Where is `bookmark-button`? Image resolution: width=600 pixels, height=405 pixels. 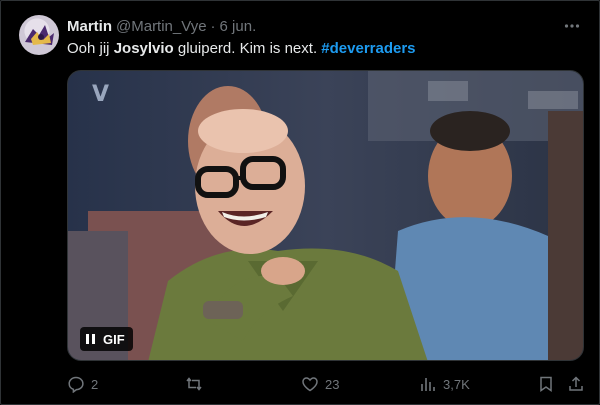 bookmark-button is located at coordinates (546, 384).